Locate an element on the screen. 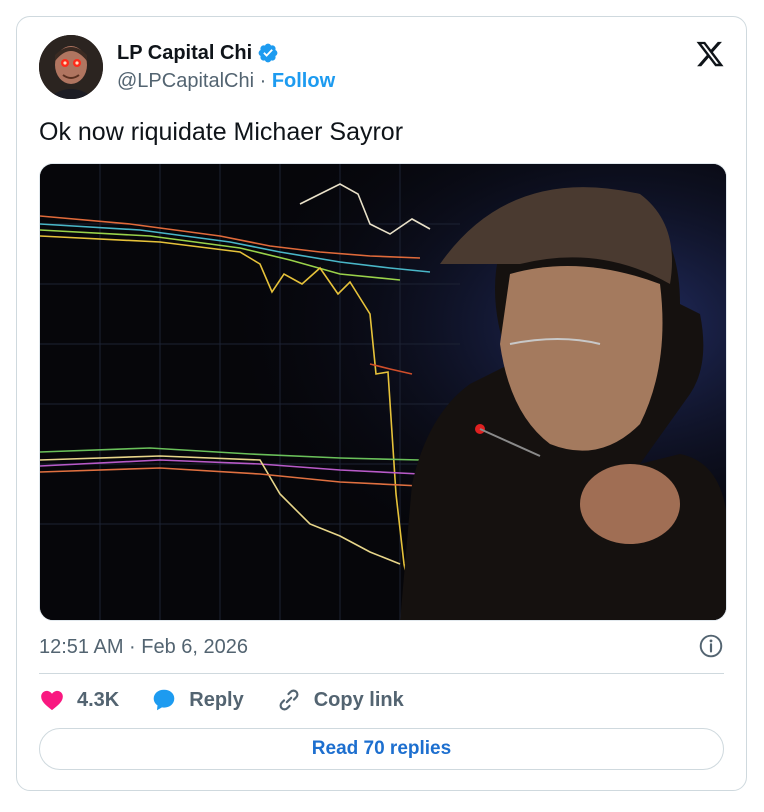 This screenshot has height=812, width=764. author-name: LP Capital Chi is located at coordinates (184, 53).